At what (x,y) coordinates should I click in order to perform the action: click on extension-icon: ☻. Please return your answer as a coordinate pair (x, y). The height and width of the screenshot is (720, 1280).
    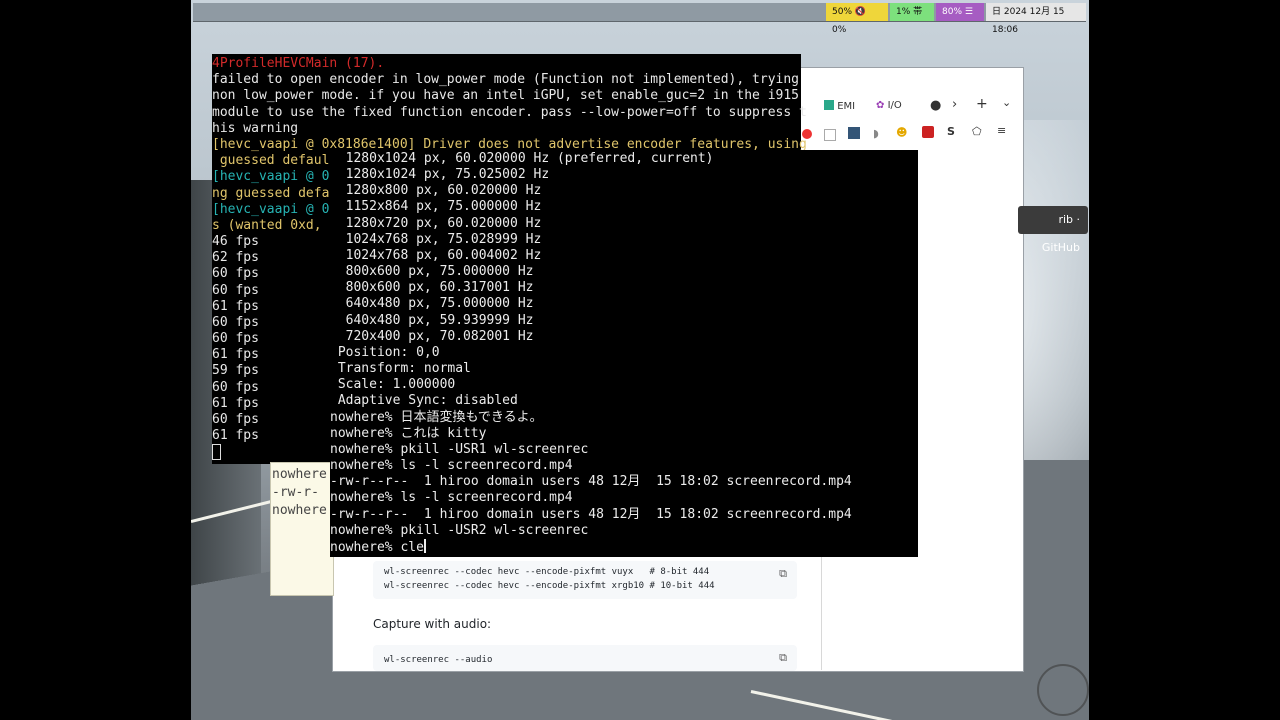
    Looking at the image, I should click on (901, 132).